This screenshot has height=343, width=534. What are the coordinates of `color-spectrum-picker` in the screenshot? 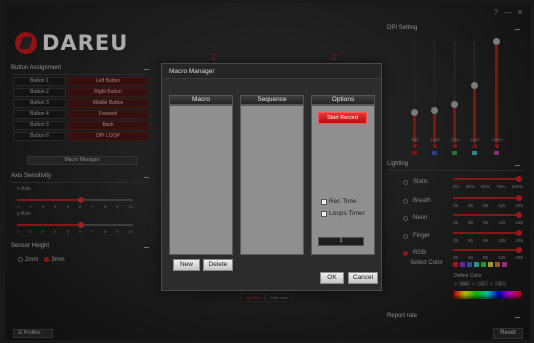 It's located at (487, 295).